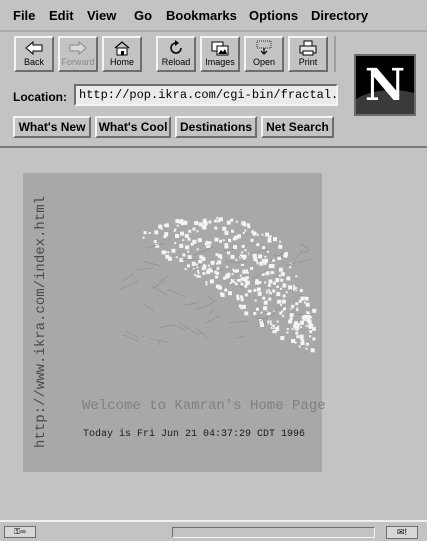 This screenshot has height=541, width=427. What do you see at coordinates (176, 54) in the screenshot?
I see `reload-button: Reload` at bounding box center [176, 54].